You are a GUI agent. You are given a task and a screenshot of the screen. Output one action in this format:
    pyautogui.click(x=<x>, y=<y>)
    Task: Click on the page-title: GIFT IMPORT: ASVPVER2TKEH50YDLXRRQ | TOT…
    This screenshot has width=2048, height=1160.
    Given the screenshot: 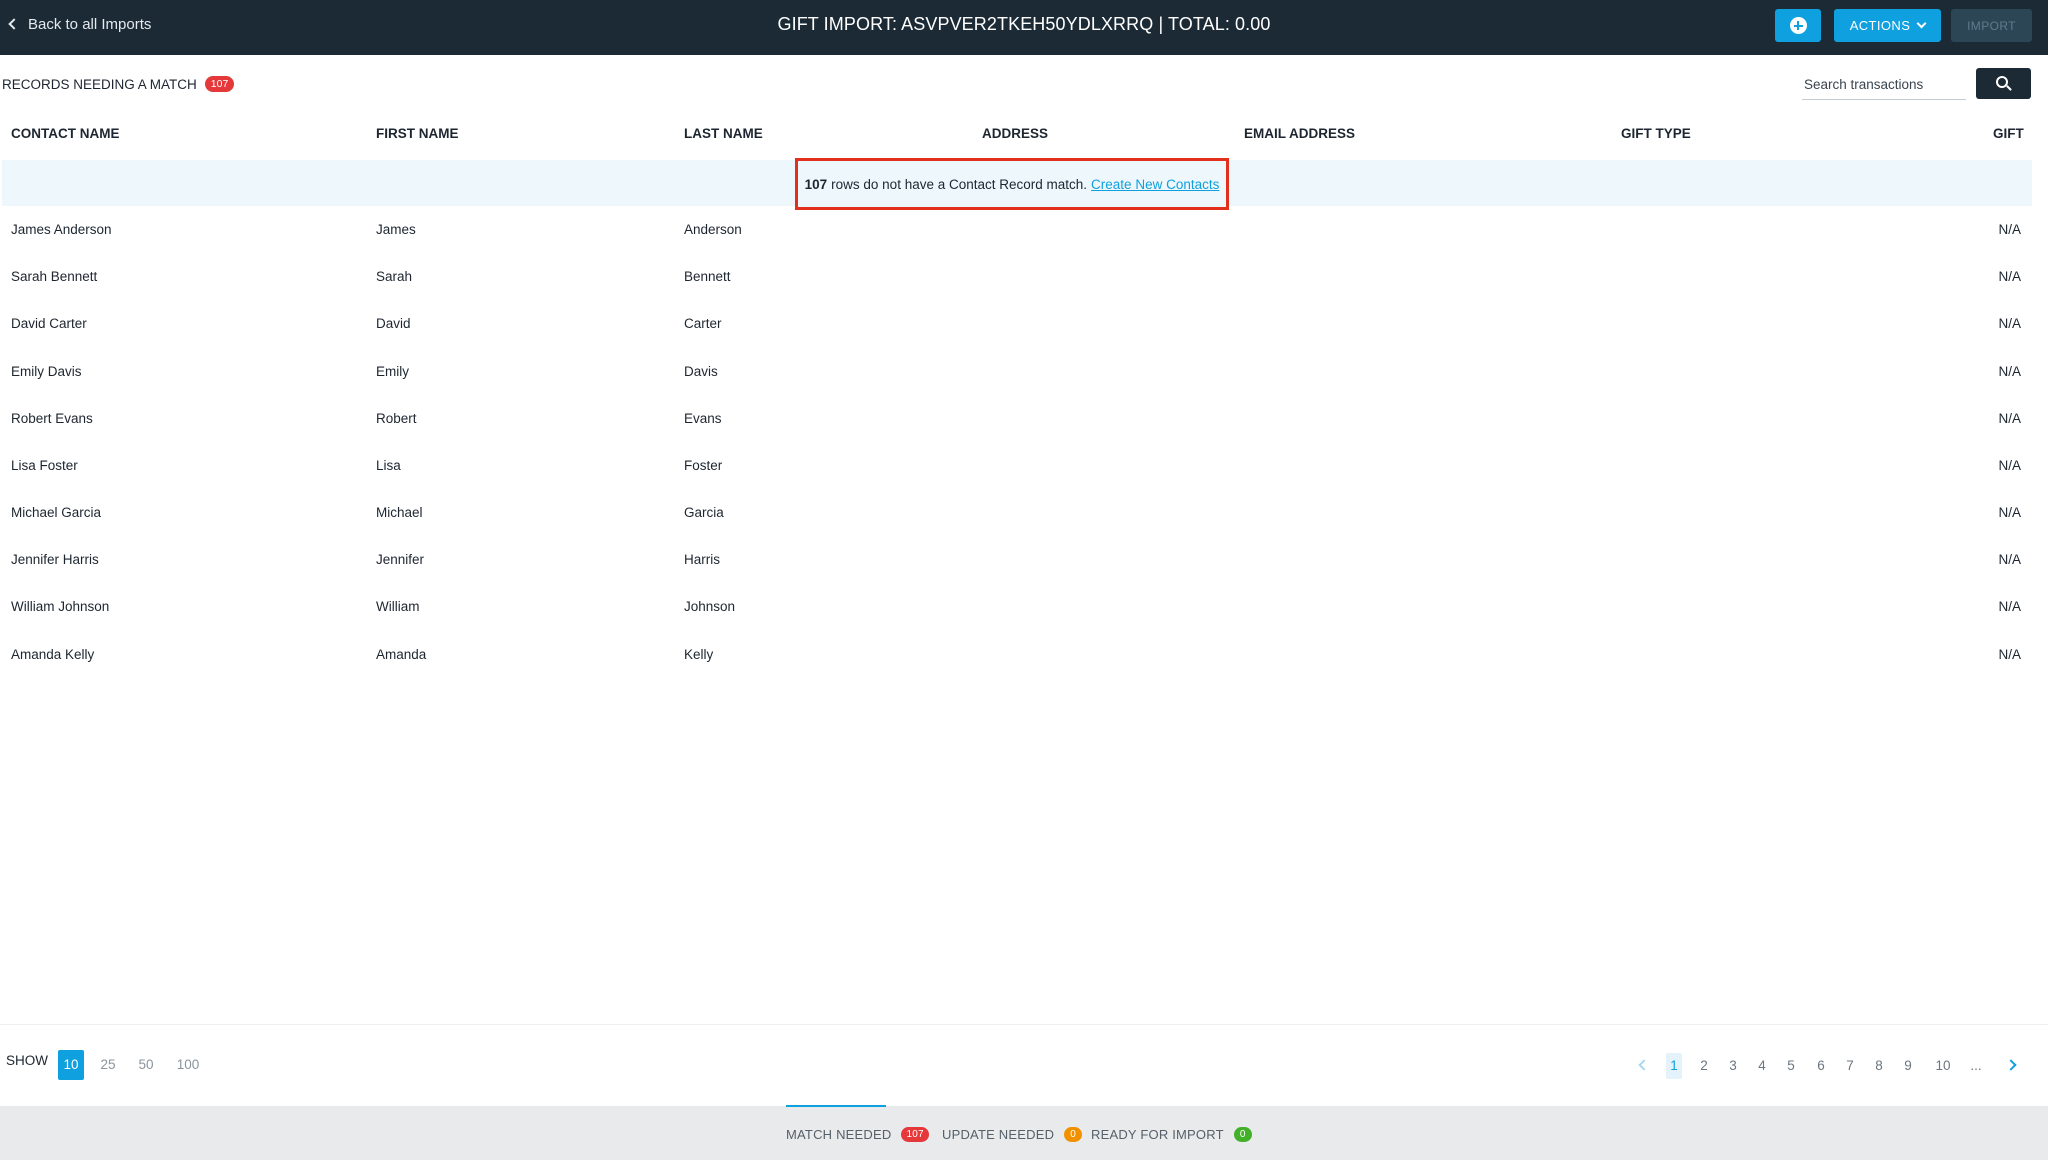 What is the action you would take?
    pyautogui.click(x=1024, y=24)
    